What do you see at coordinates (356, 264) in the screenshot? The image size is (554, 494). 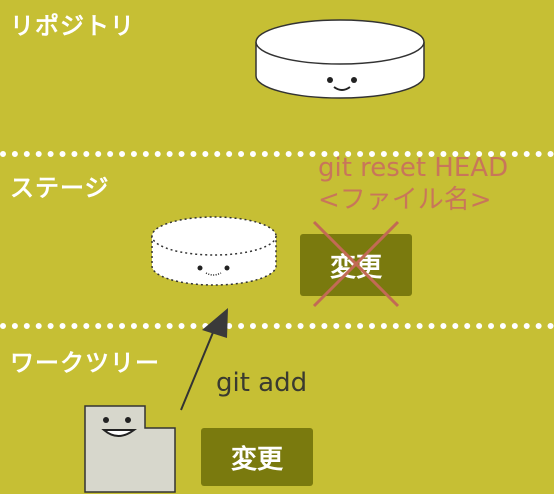 I see `reset-cross-icon` at bounding box center [356, 264].